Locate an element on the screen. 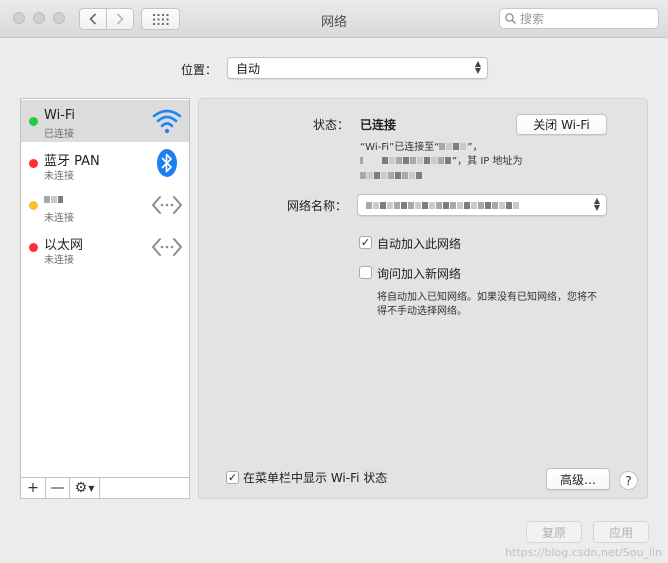 The height and width of the screenshot is (563, 668). service-item-bluetooth-pan: 蓝牙 PAN 未连接 is located at coordinates (105, 163).